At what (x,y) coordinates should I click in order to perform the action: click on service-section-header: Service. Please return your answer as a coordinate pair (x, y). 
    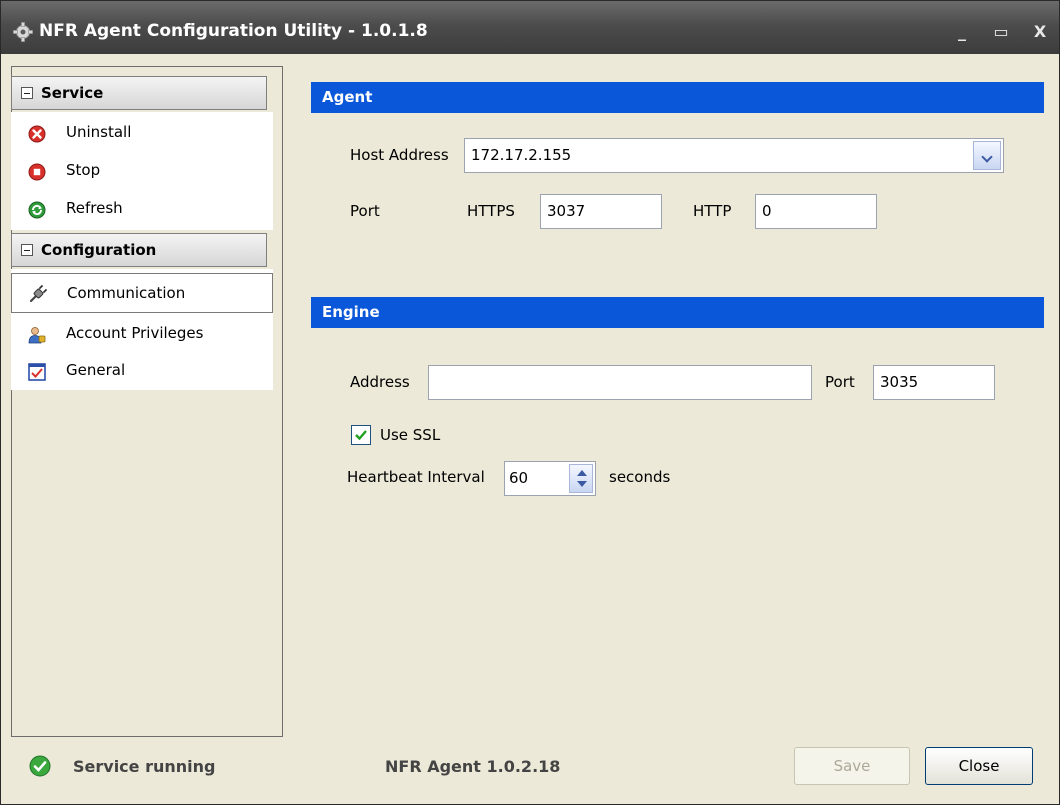
    Looking at the image, I should click on (139, 93).